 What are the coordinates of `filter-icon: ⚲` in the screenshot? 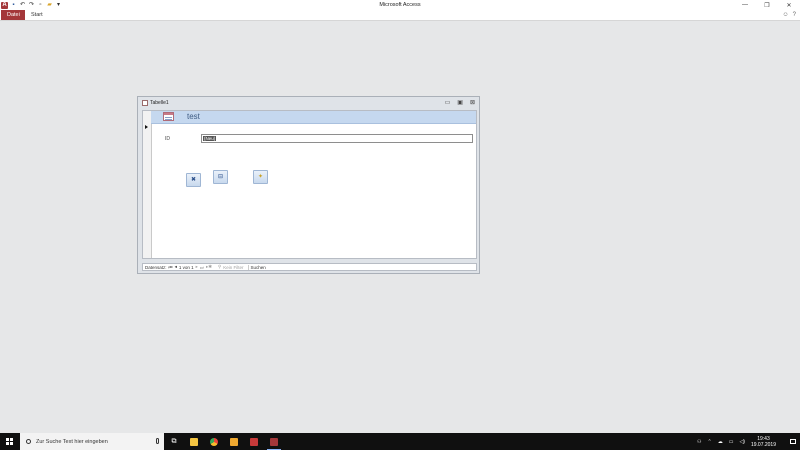 It's located at (219, 266).